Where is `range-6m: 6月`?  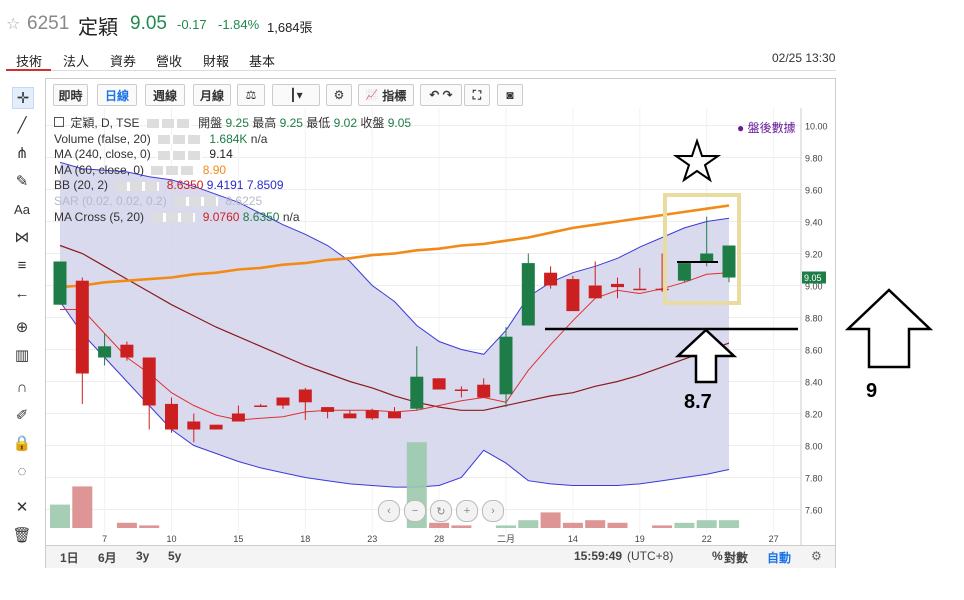
range-6m: 6月 is located at coordinates (107, 557).